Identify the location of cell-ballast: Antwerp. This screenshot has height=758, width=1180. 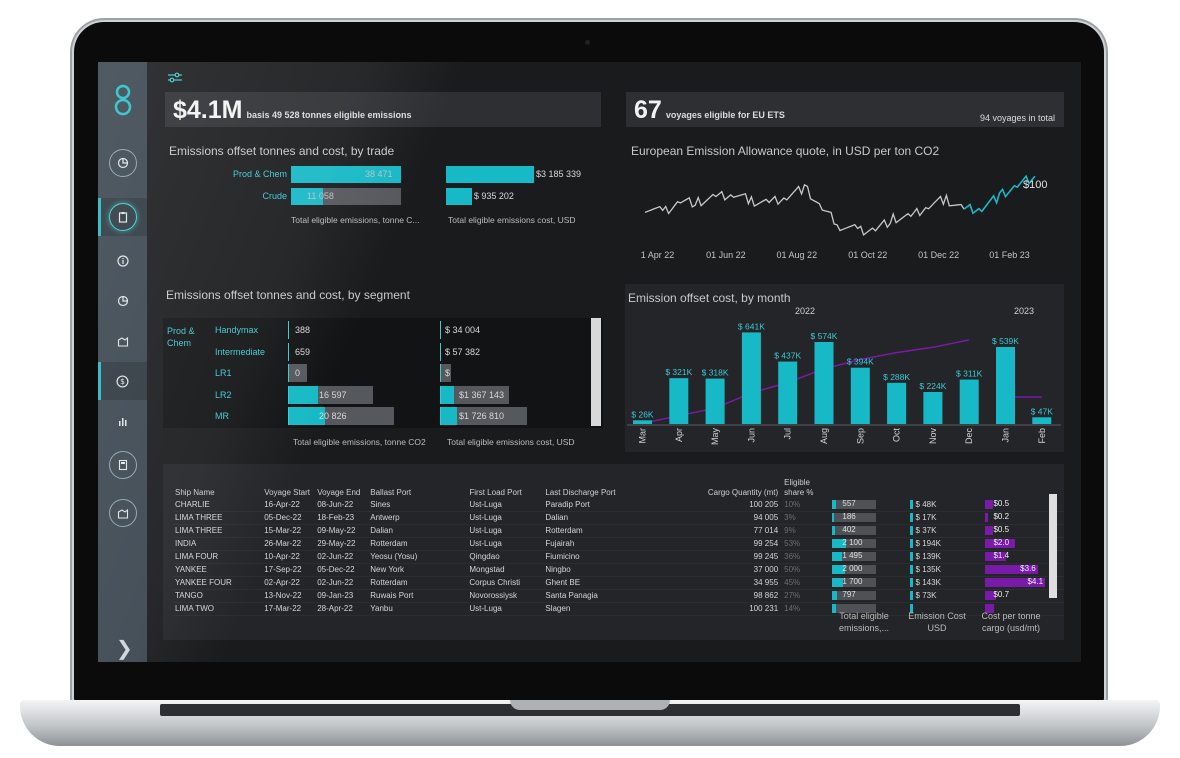
(418, 518).